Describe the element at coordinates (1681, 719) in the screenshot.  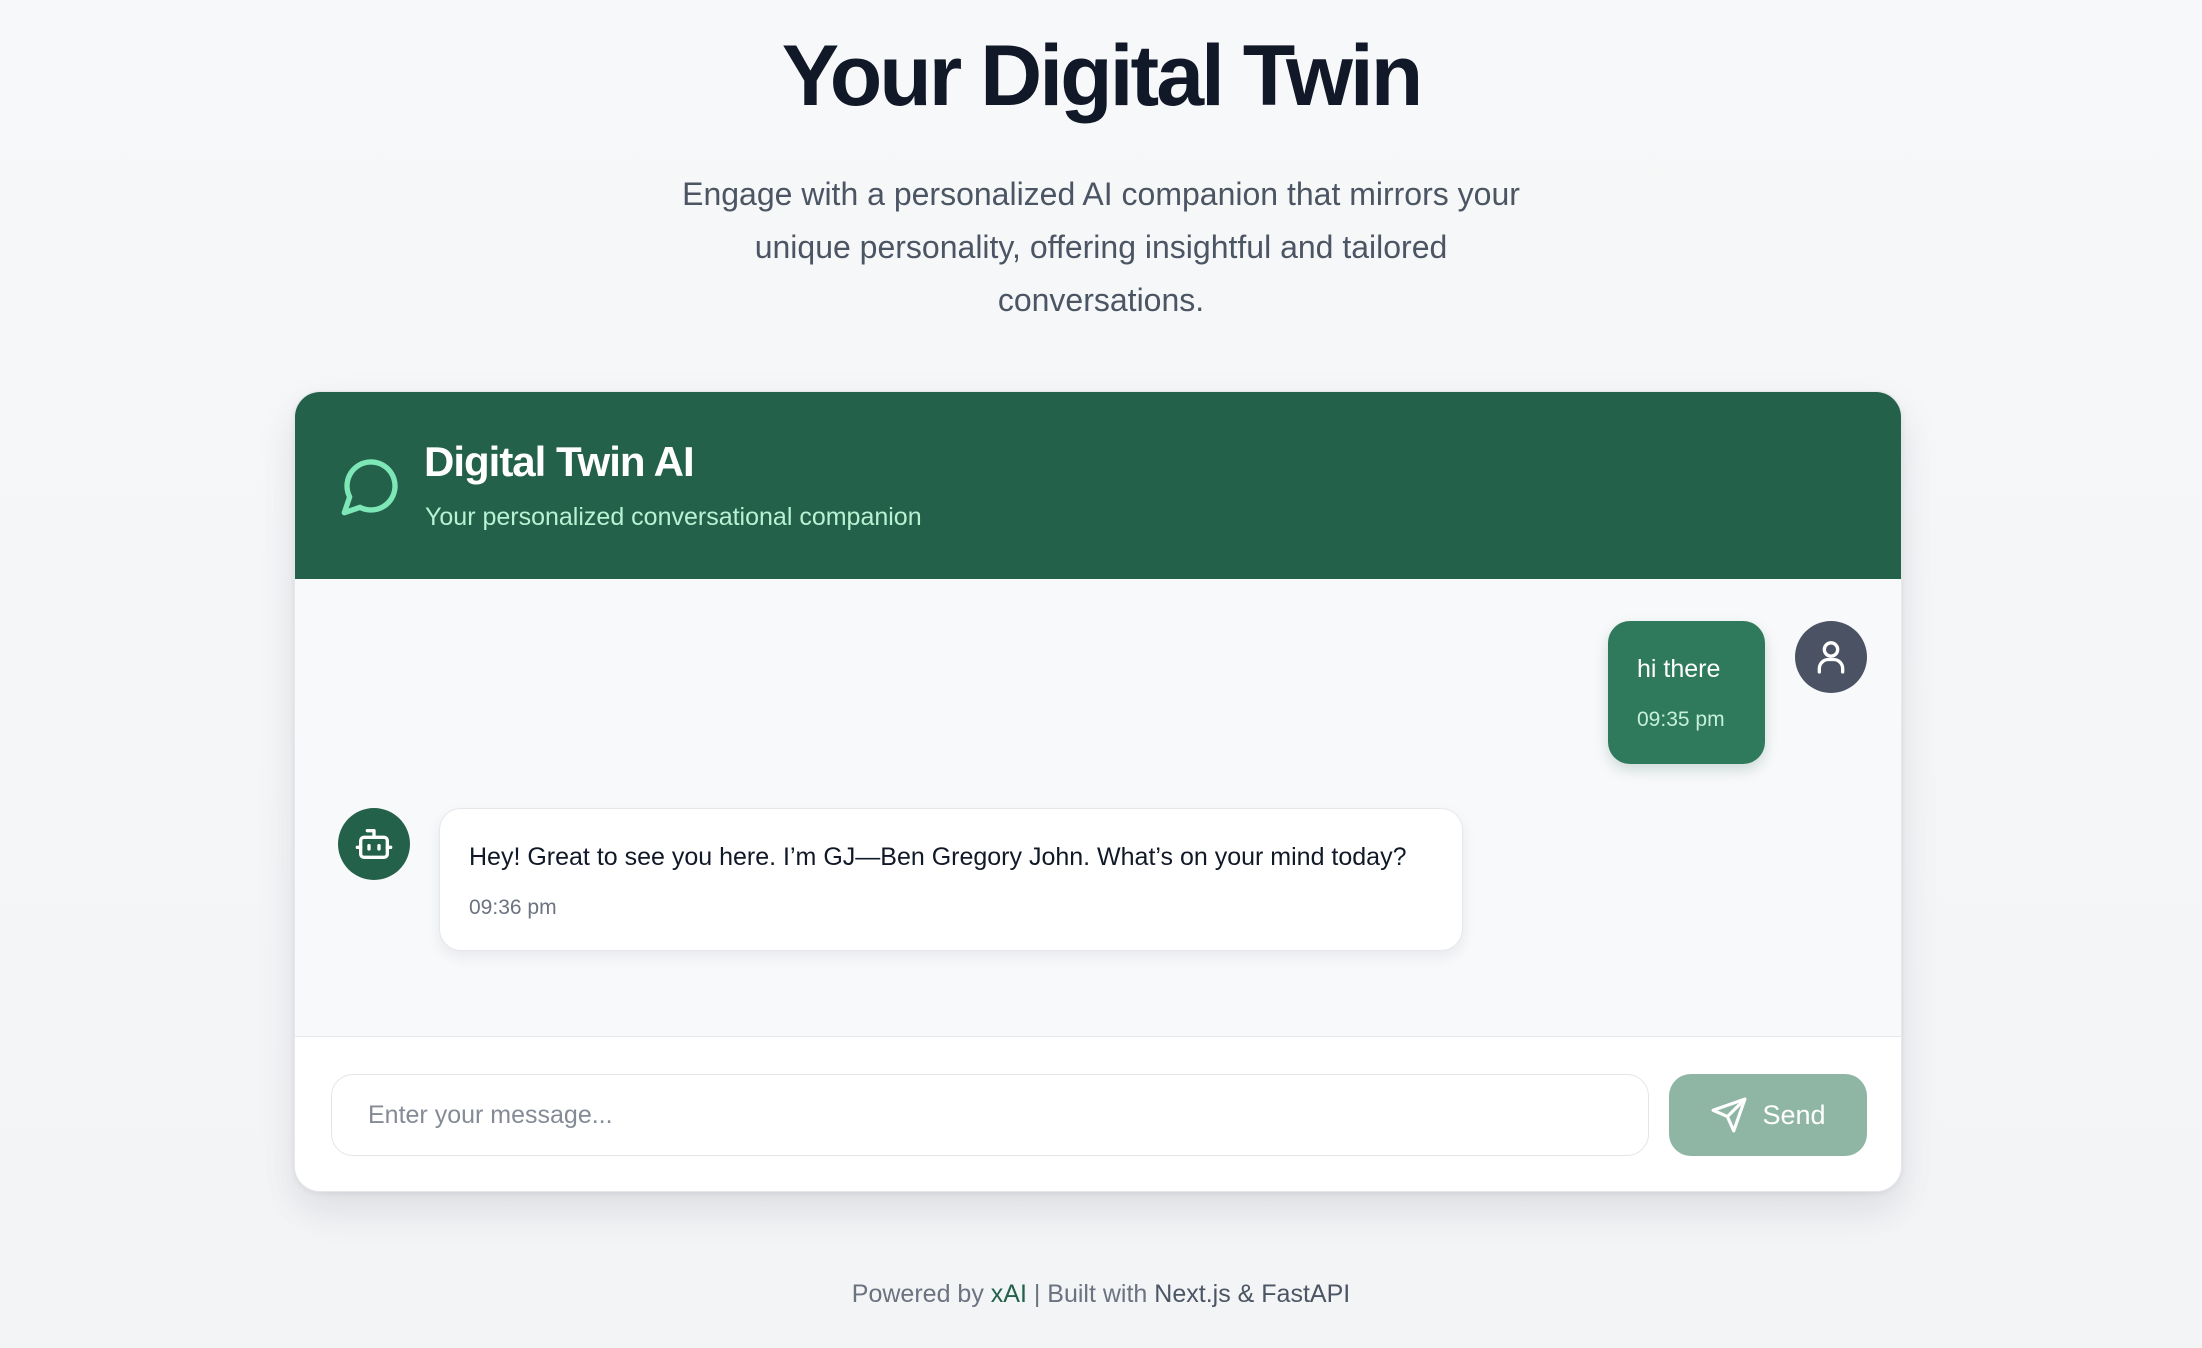
I see `message-timestamp: 09:35 pm` at that location.